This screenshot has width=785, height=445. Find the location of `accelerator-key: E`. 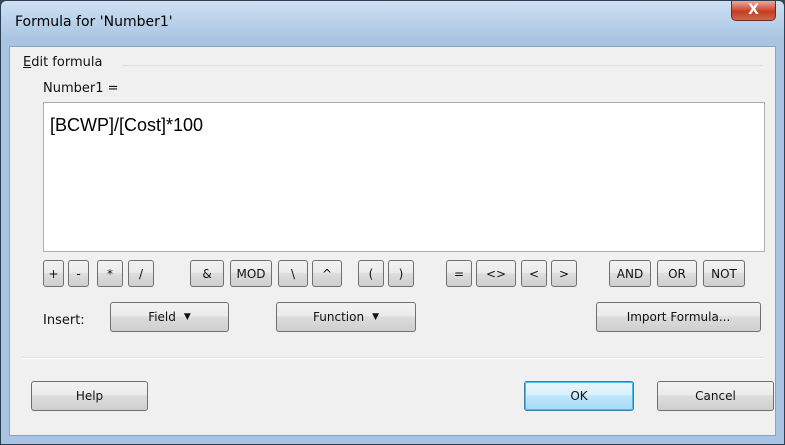

accelerator-key: E is located at coordinates (27, 62).